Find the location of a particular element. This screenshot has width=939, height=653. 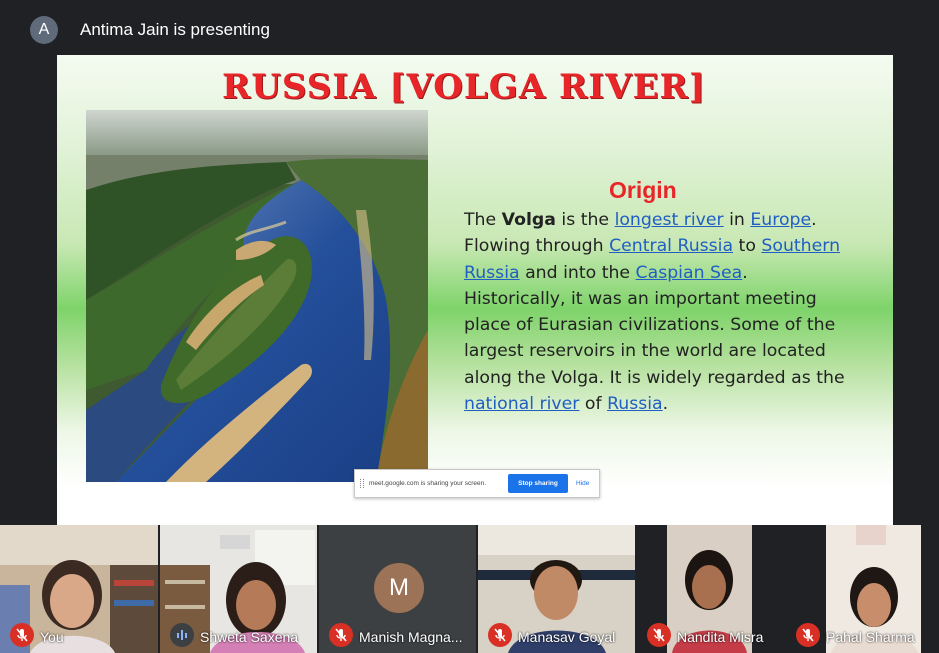

participant-avatar: M is located at coordinates (399, 588).